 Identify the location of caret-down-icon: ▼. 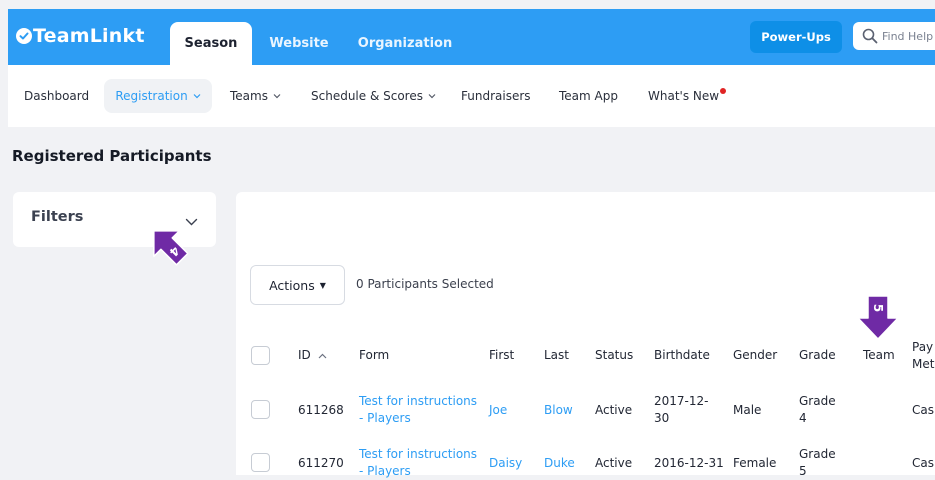
(322, 285).